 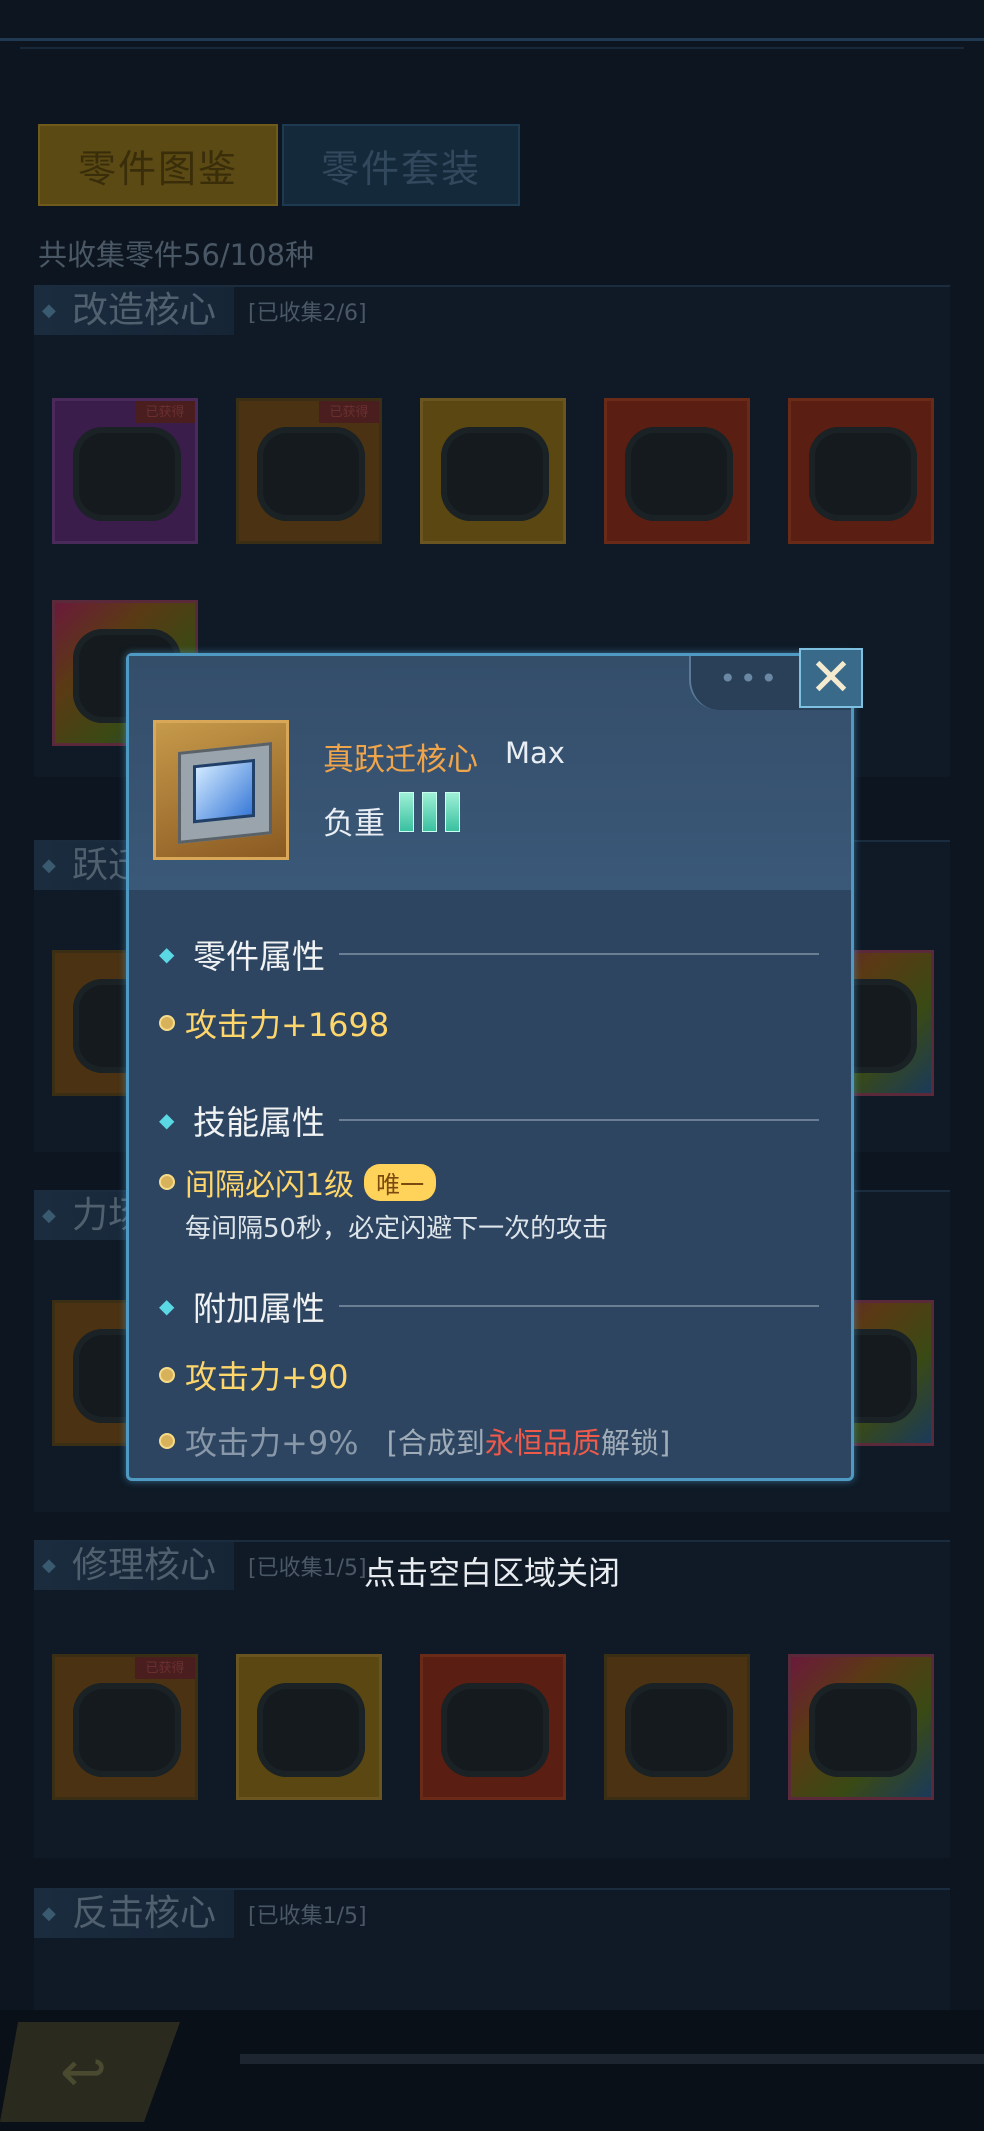 What do you see at coordinates (287, 1025) in the screenshot?
I see `stat-value: 攻击力+1698` at bounding box center [287, 1025].